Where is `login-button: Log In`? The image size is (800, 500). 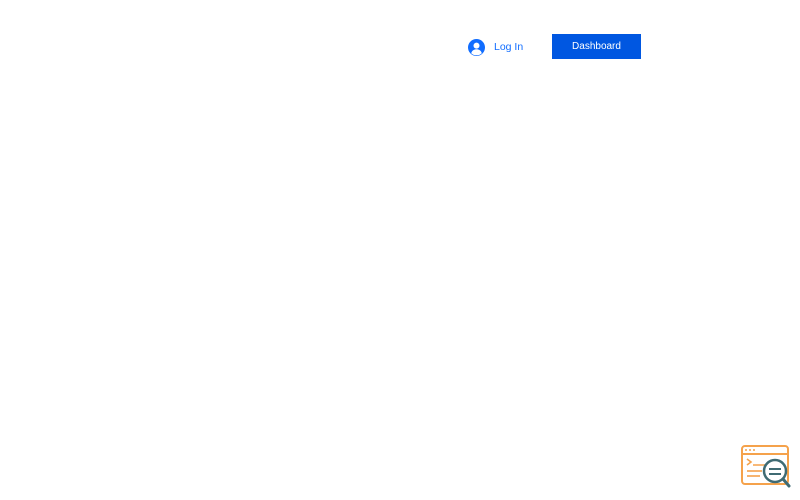
login-button: Log In is located at coordinates (495, 47).